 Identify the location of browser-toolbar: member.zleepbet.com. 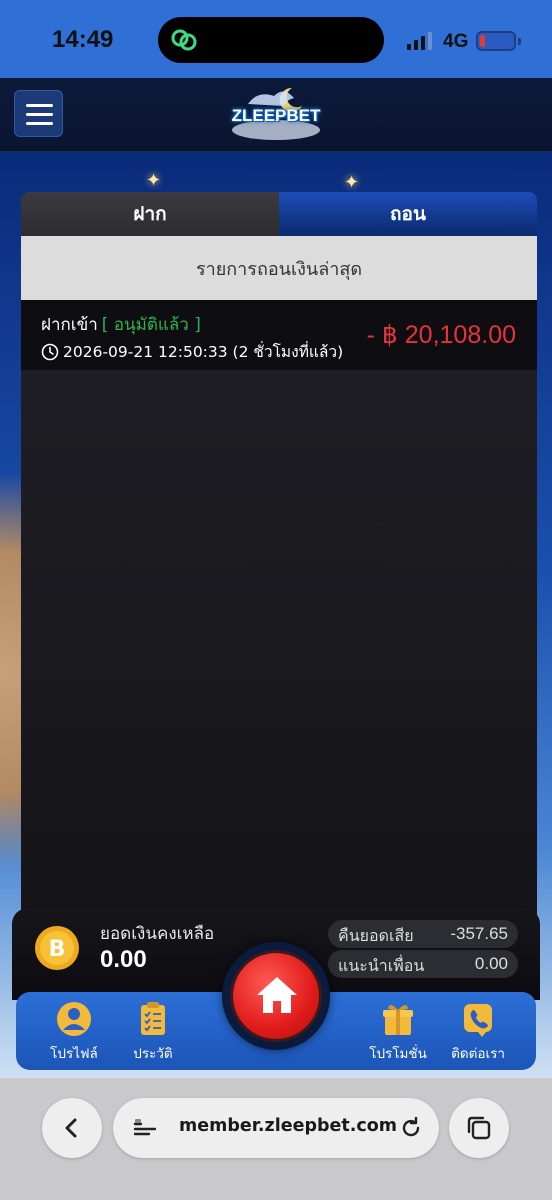
(276, 1139).